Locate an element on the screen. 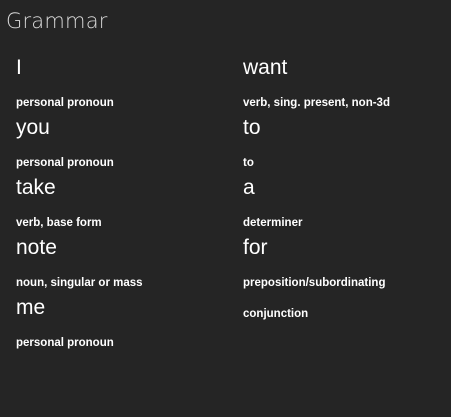  panel-title: Grammar is located at coordinates (57, 21).